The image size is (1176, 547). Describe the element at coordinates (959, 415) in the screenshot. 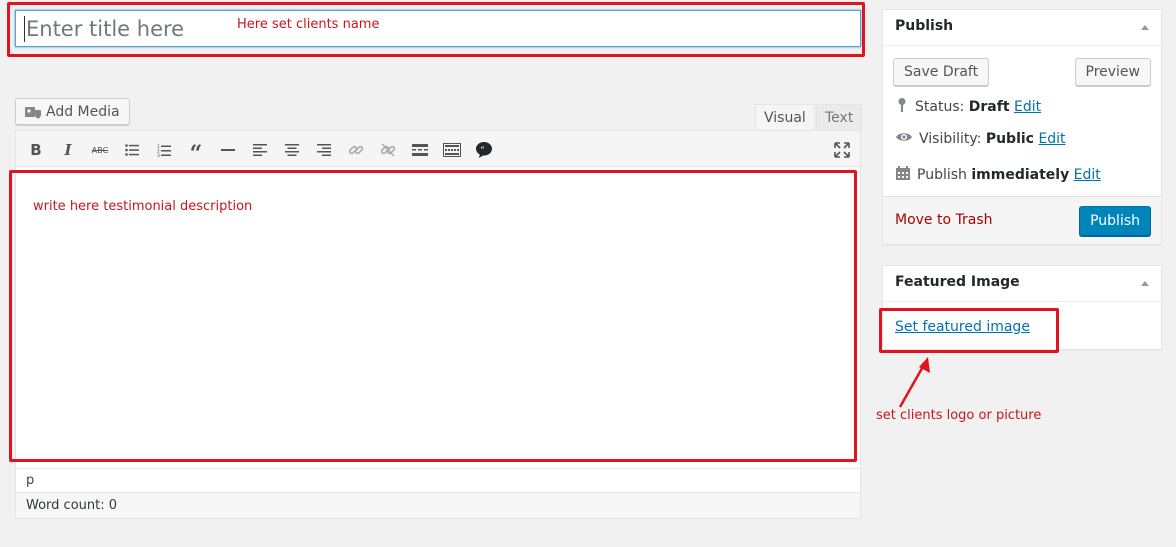

I see `featured-image-annotation: set clients logo or picture` at that location.